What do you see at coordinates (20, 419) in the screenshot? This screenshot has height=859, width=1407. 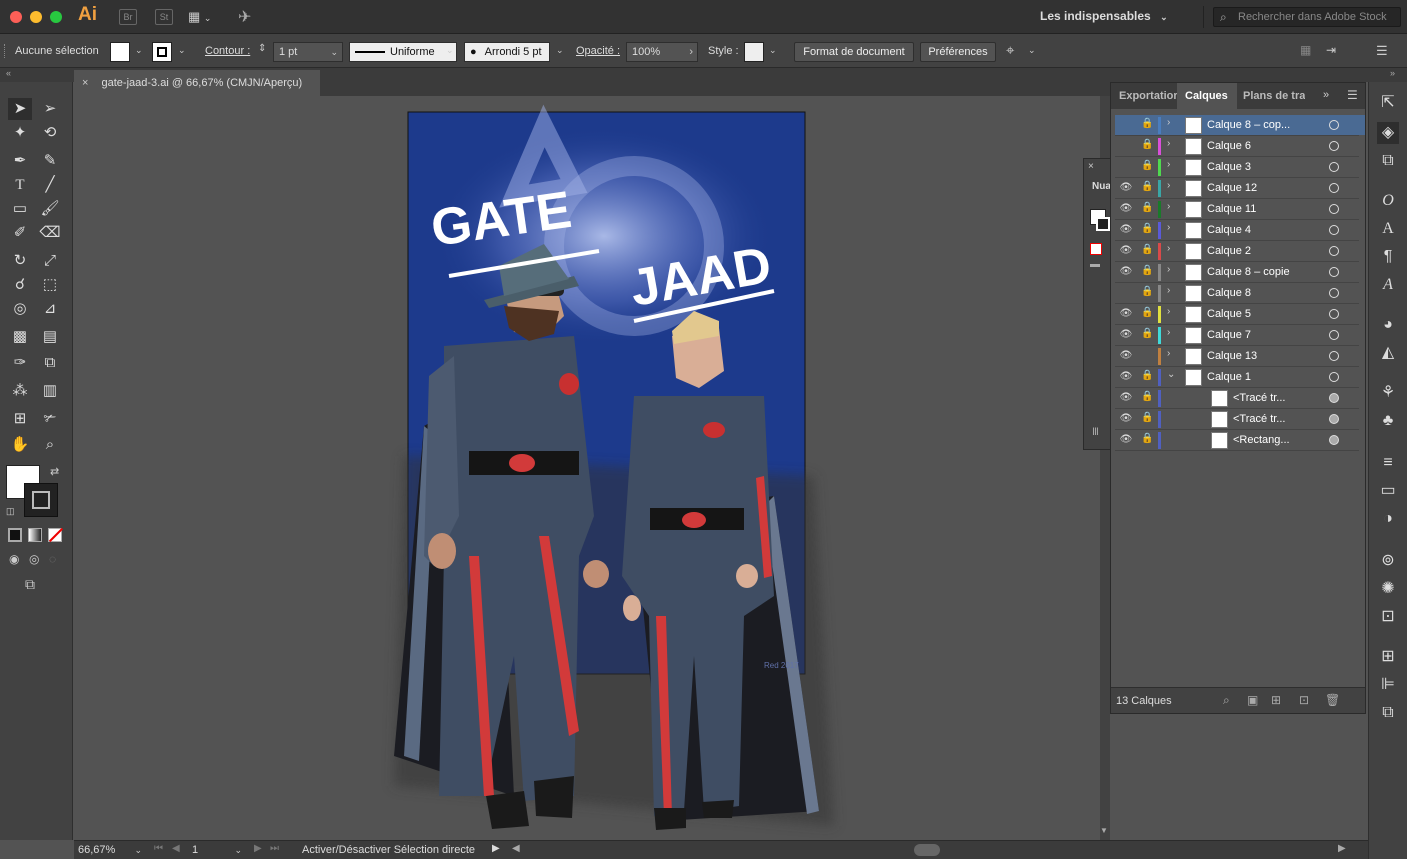 I see `artboard-tool-icon: ⊞` at bounding box center [20, 419].